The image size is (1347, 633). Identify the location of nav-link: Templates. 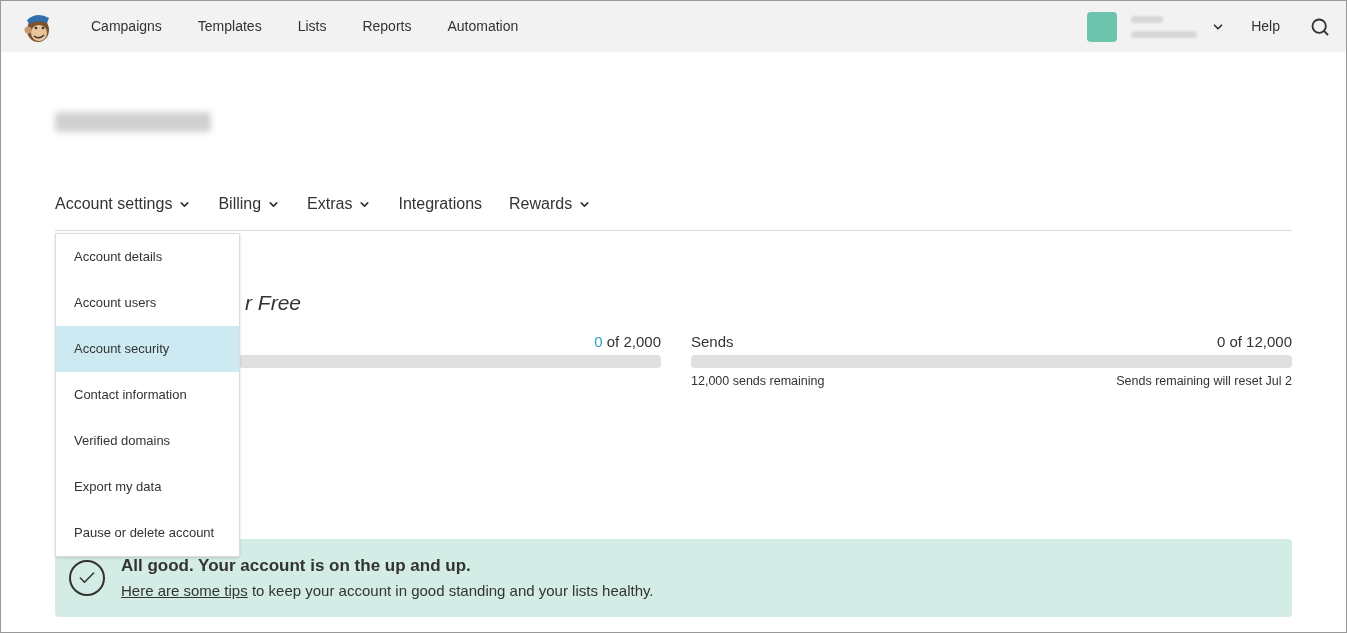
(229, 26).